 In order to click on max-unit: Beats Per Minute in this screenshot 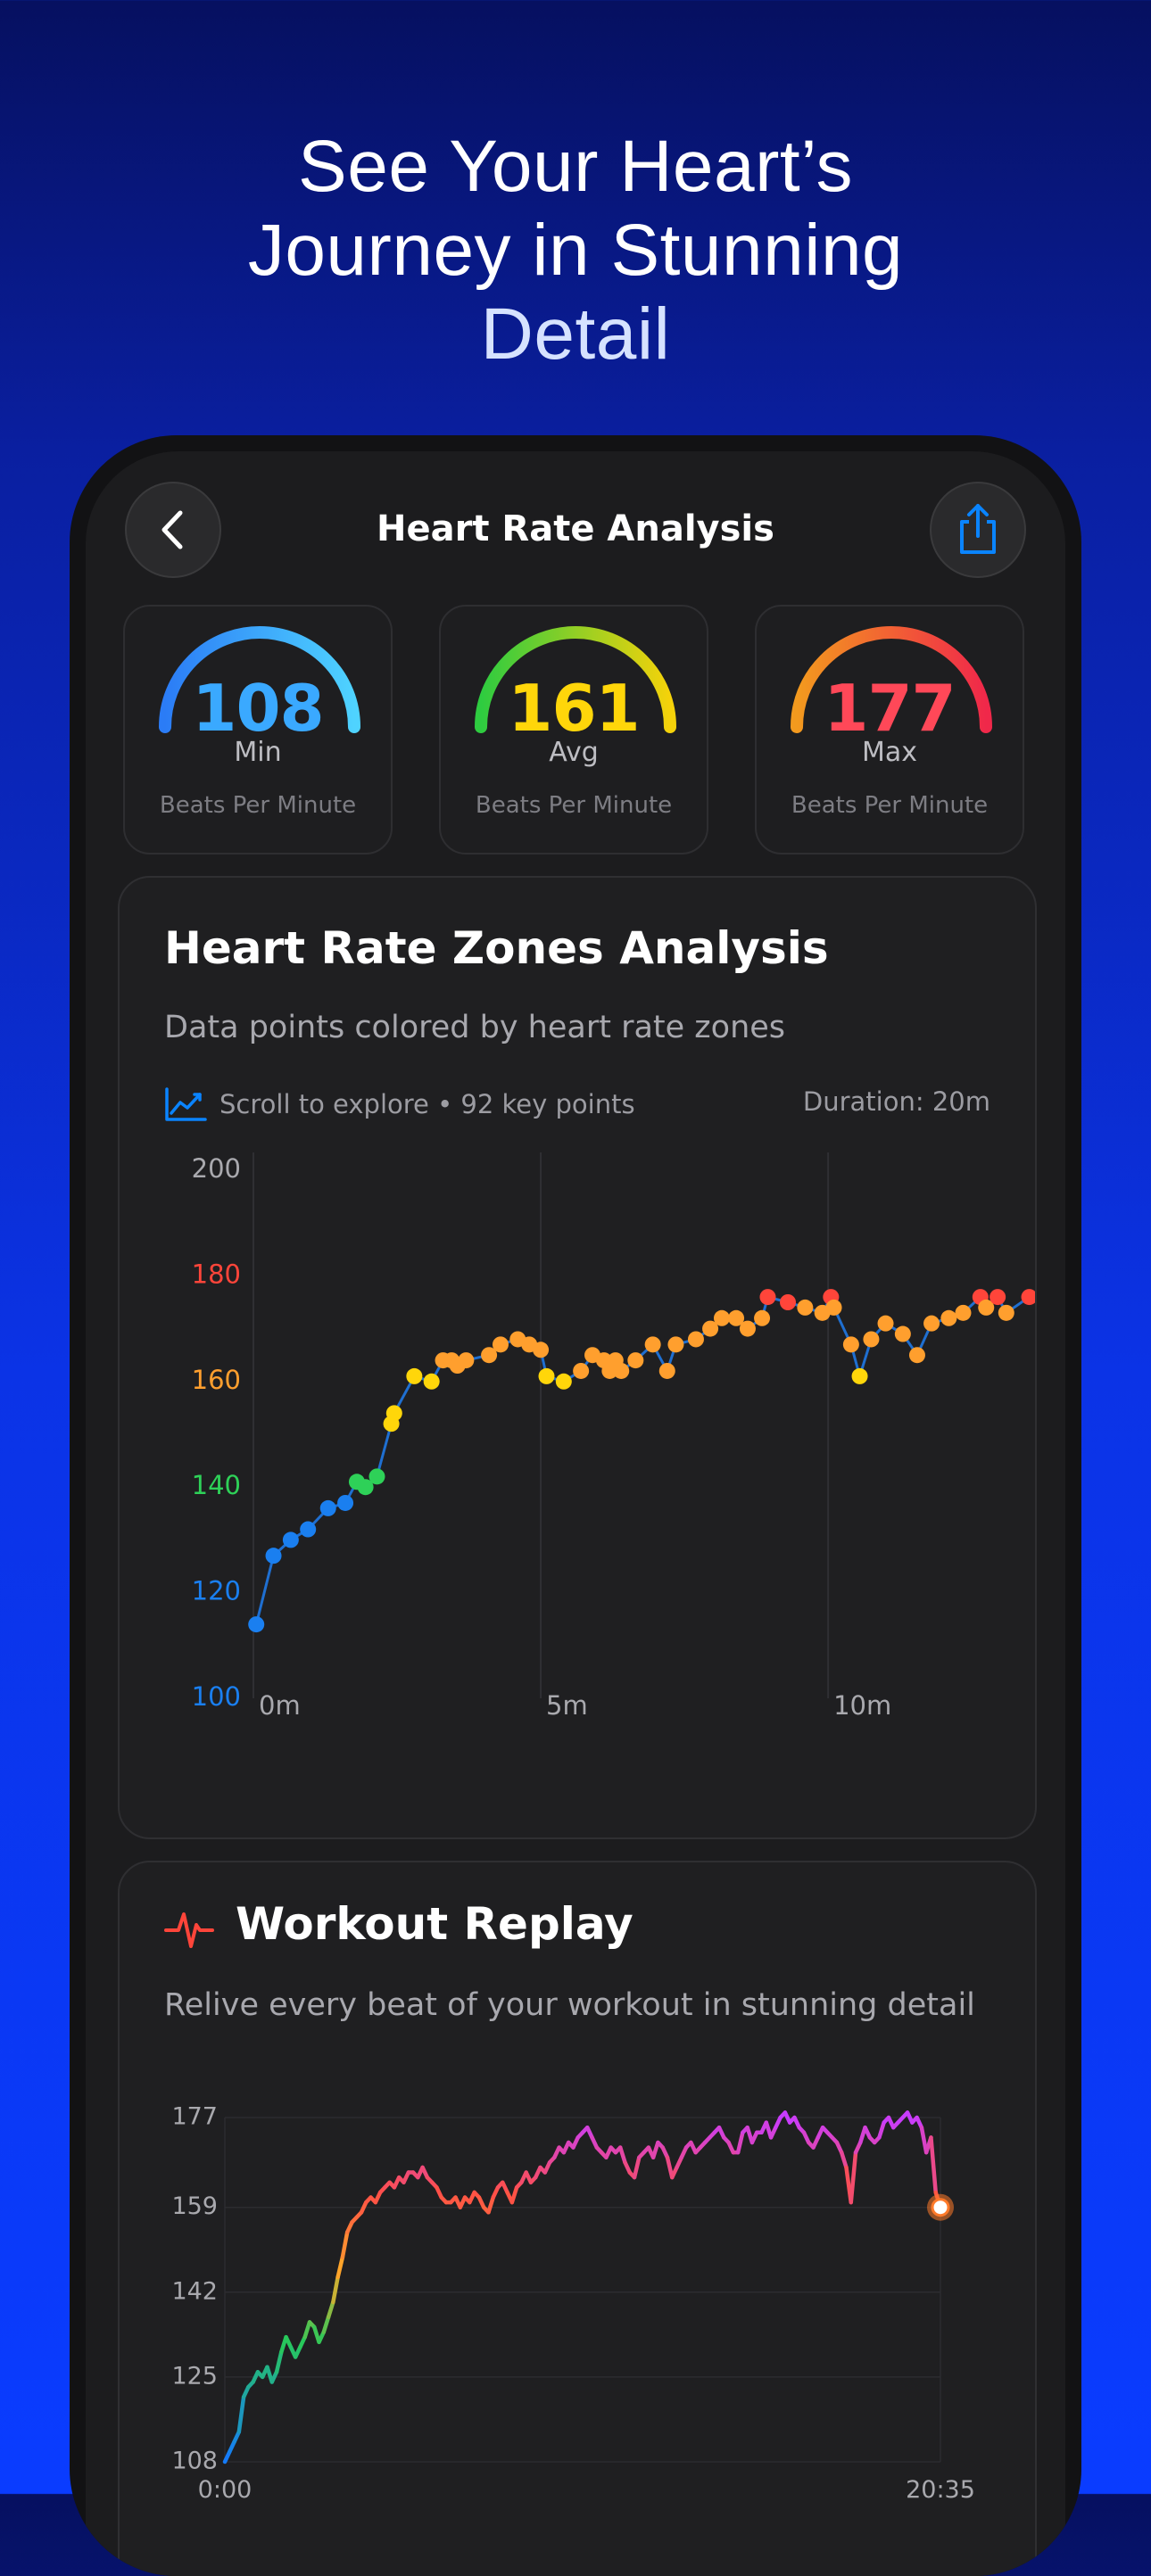, I will do `click(890, 805)`.